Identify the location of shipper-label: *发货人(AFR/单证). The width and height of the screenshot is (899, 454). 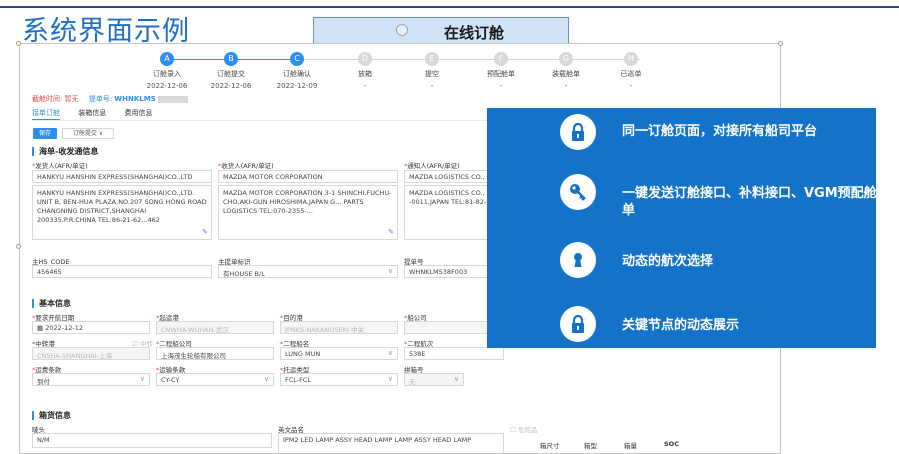
(60, 166).